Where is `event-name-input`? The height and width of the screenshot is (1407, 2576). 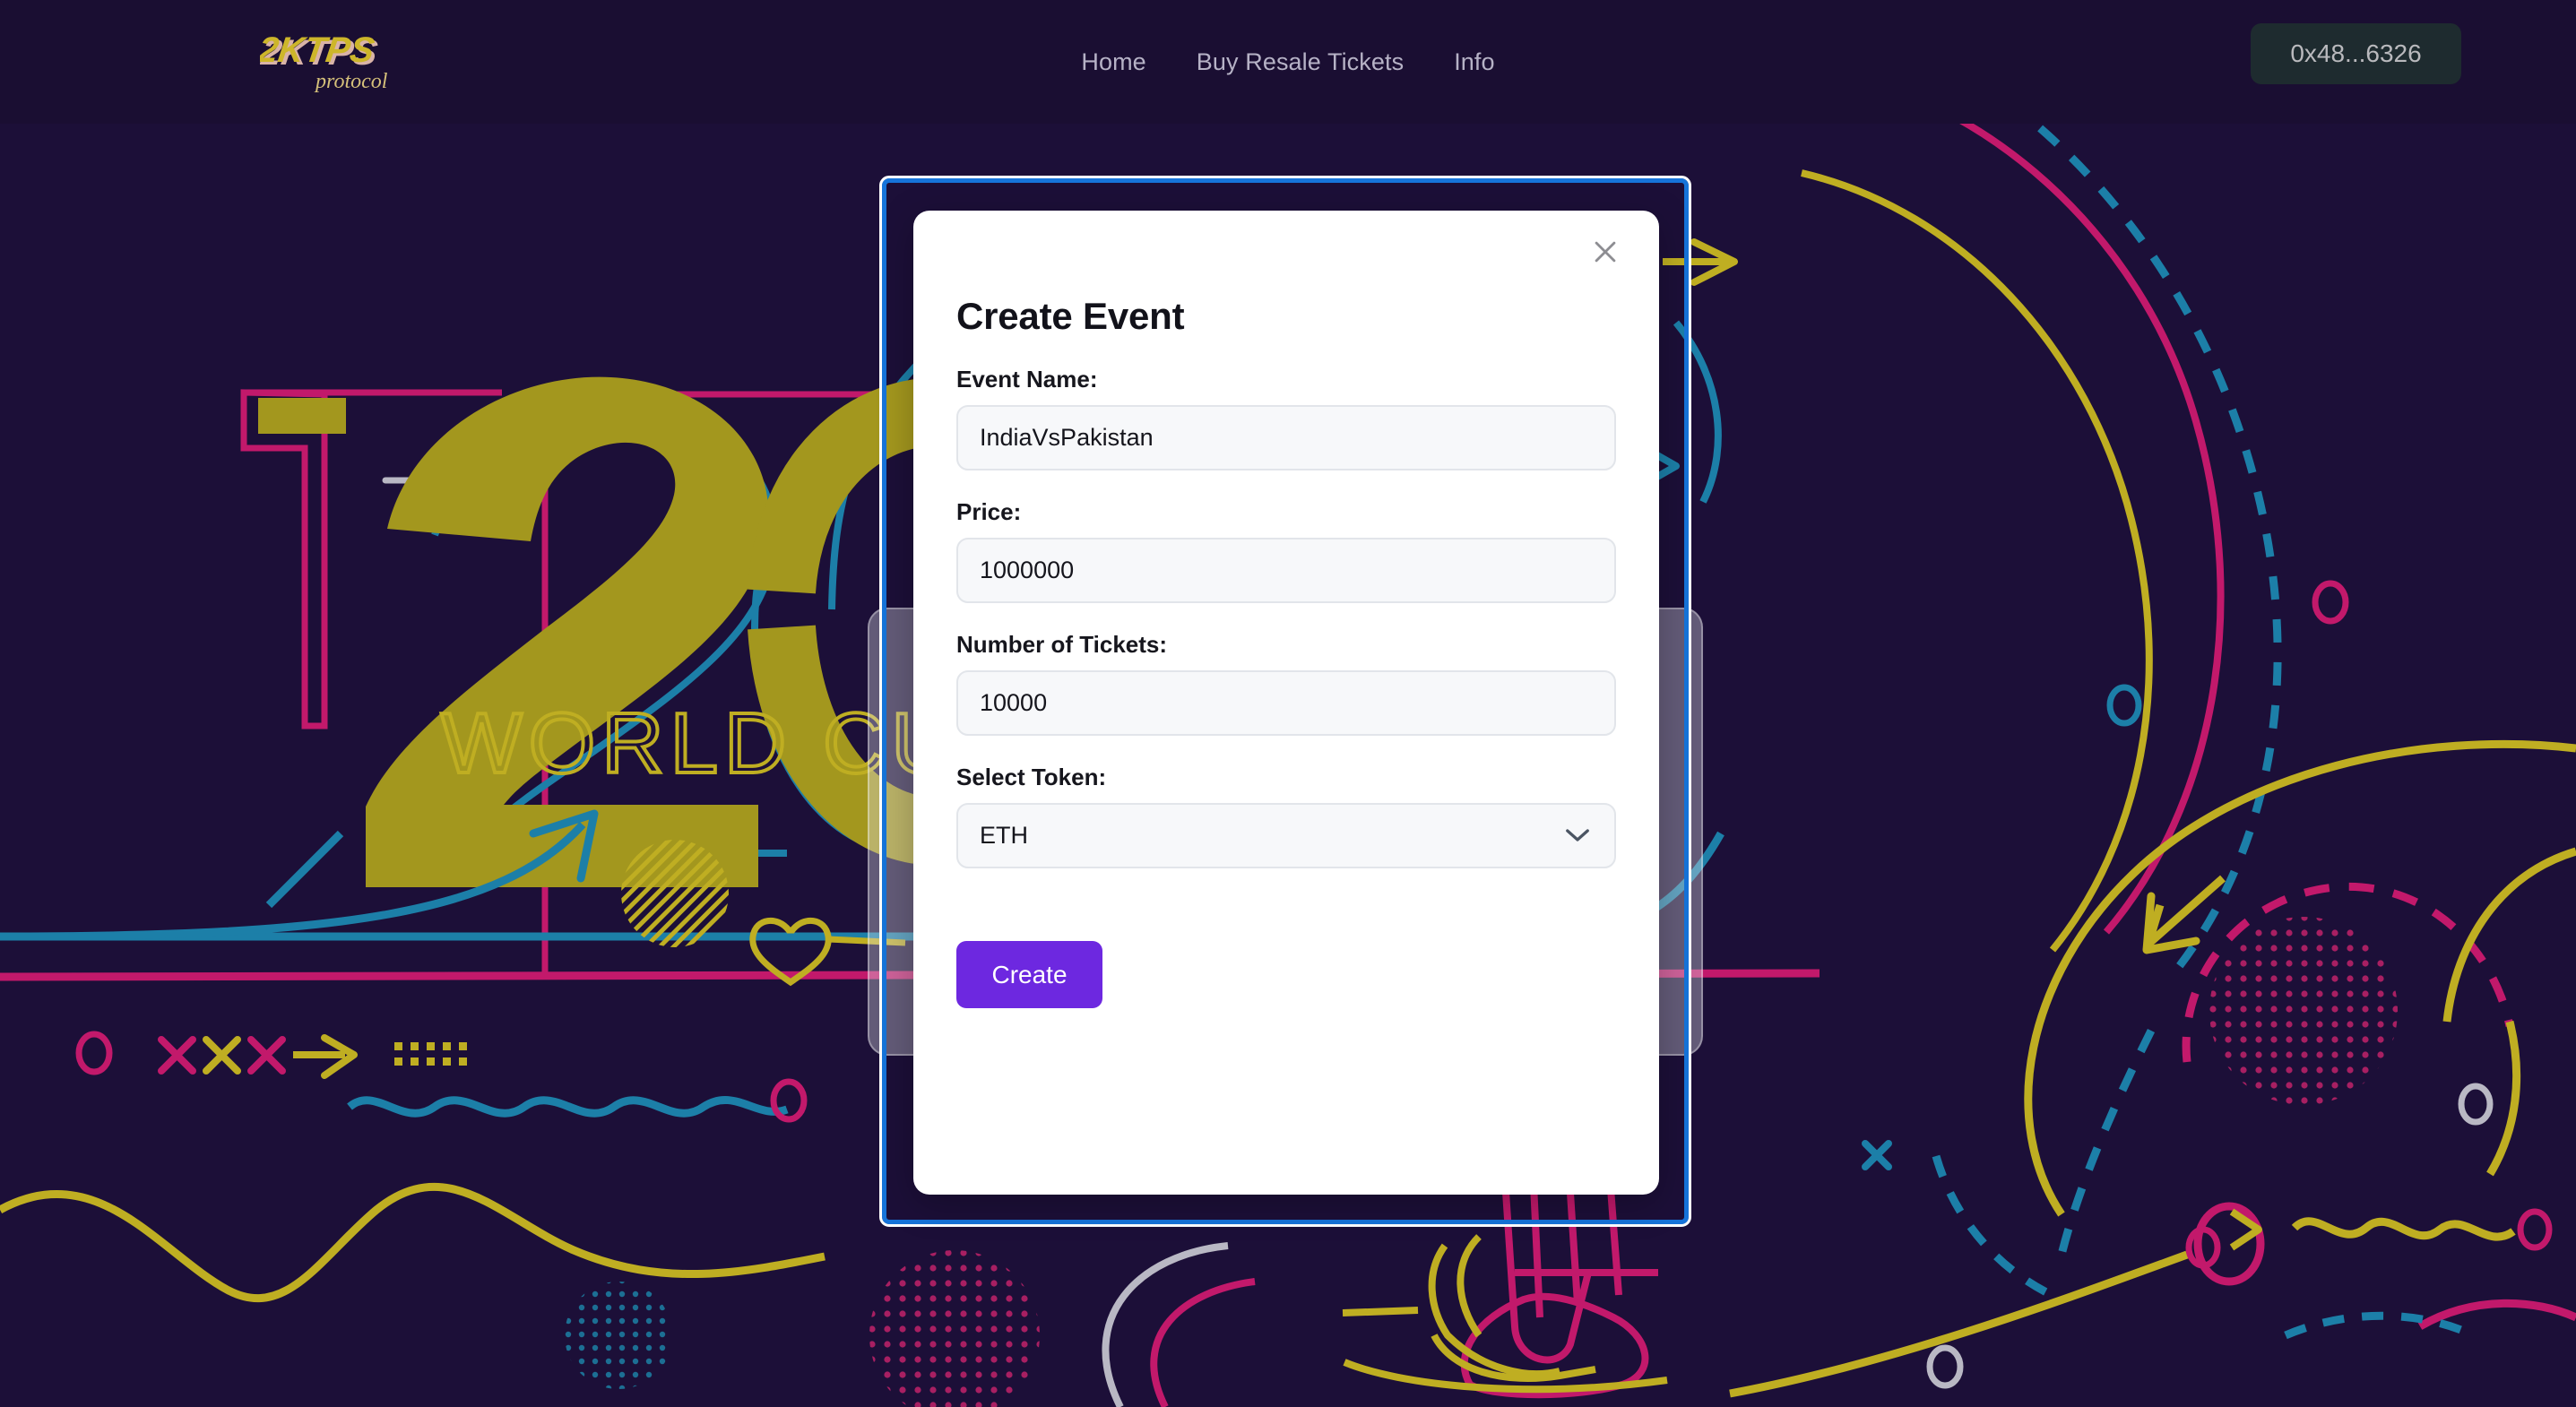 event-name-input is located at coordinates (1286, 437).